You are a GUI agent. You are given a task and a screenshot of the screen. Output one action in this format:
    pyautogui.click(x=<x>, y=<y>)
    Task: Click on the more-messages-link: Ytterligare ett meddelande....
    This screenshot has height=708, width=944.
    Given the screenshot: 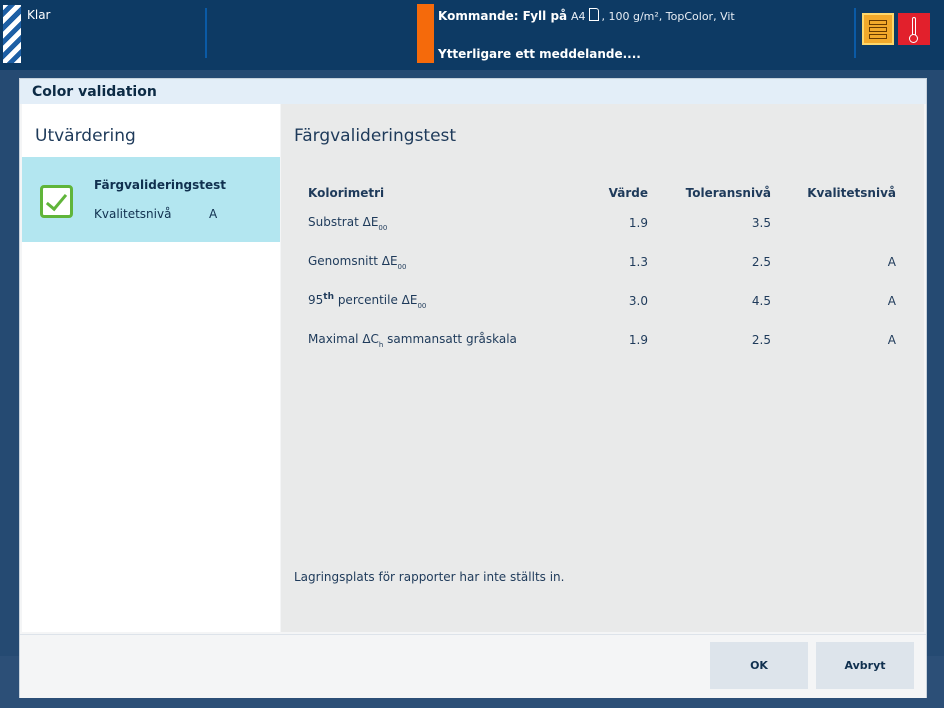 What is the action you would take?
    pyautogui.click(x=539, y=54)
    